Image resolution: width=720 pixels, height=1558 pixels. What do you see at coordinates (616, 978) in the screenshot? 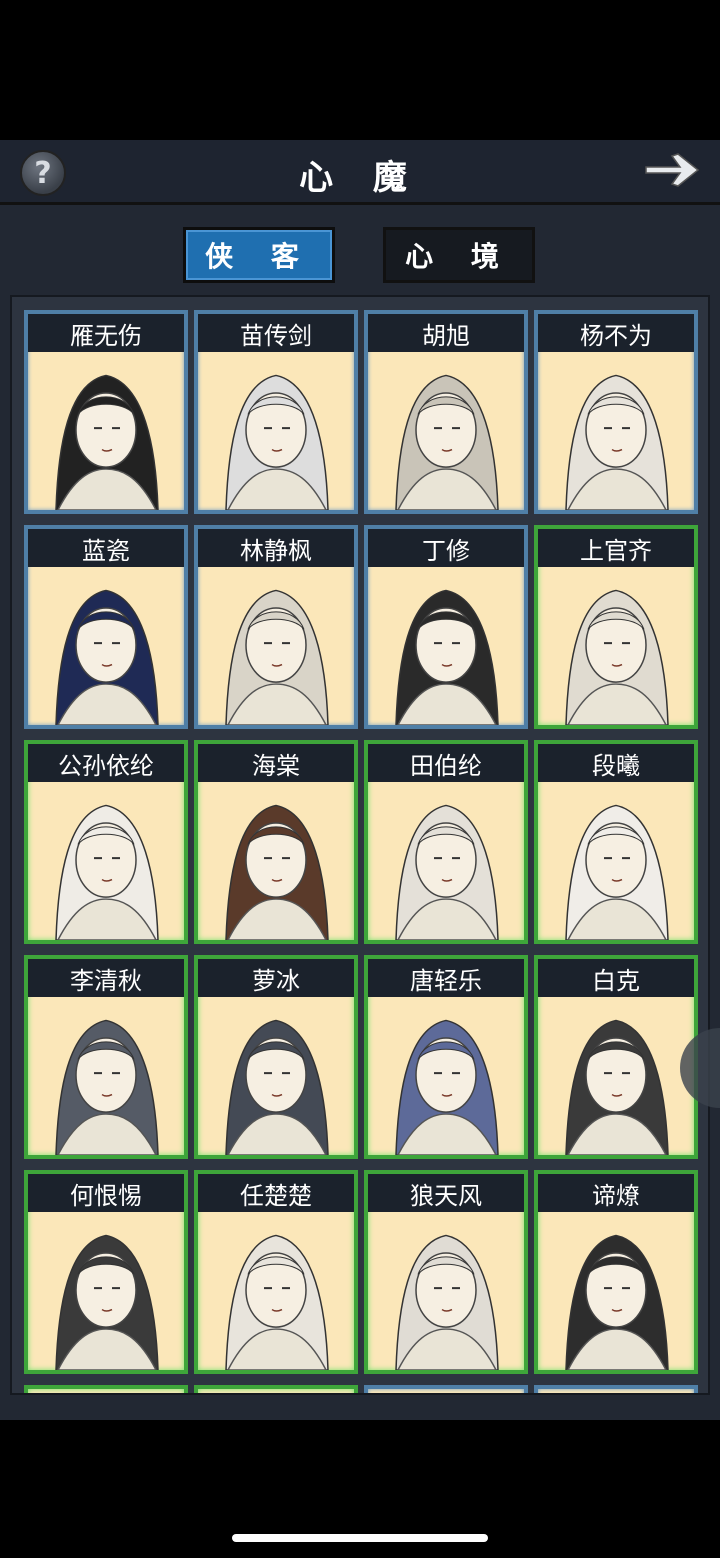
I see `character-name: 白克` at bounding box center [616, 978].